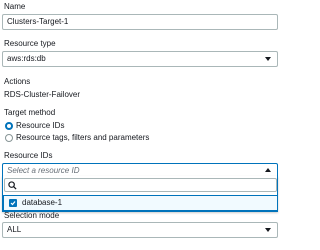  Describe the element at coordinates (14, 229) in the screenshot. I see `selection-mode-value: ALL` at that location.